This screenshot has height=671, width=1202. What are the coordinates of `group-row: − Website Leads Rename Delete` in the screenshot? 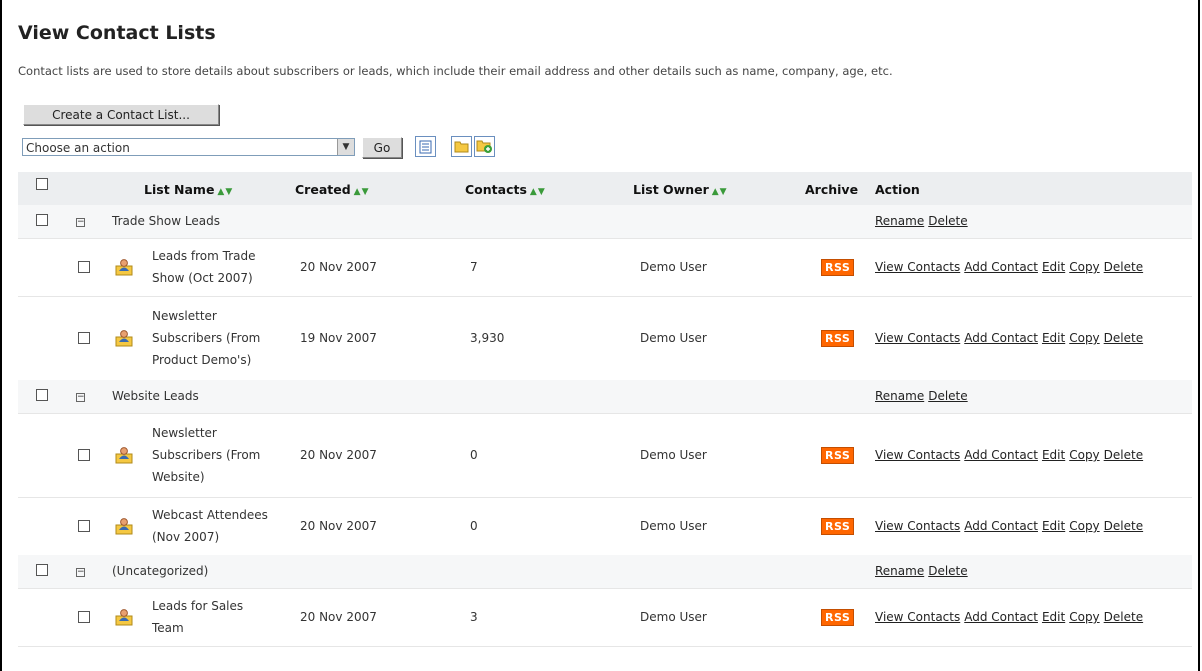 It's located at (605, 397).